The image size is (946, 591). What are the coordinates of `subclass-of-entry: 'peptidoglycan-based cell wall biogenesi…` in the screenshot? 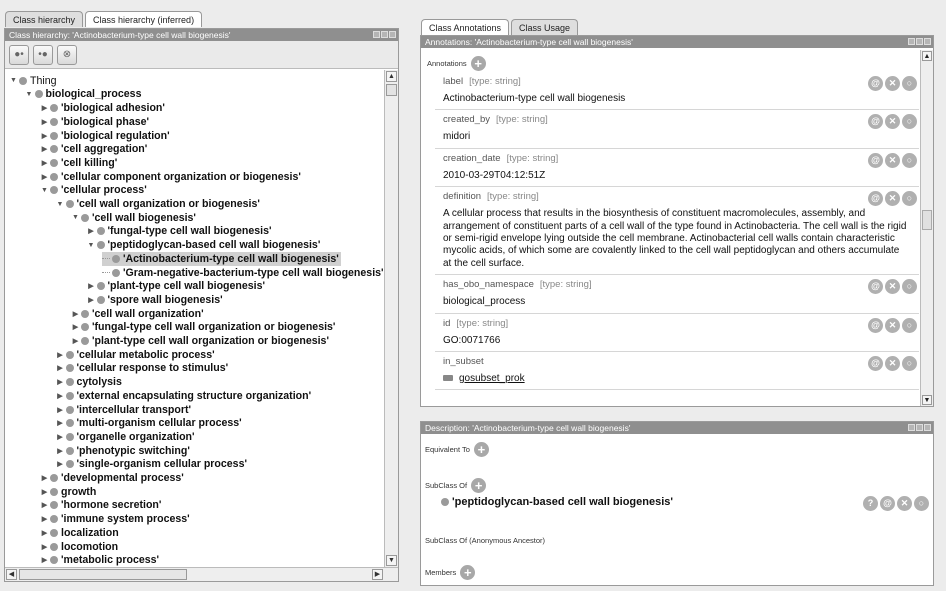 It's located at (557, 502).